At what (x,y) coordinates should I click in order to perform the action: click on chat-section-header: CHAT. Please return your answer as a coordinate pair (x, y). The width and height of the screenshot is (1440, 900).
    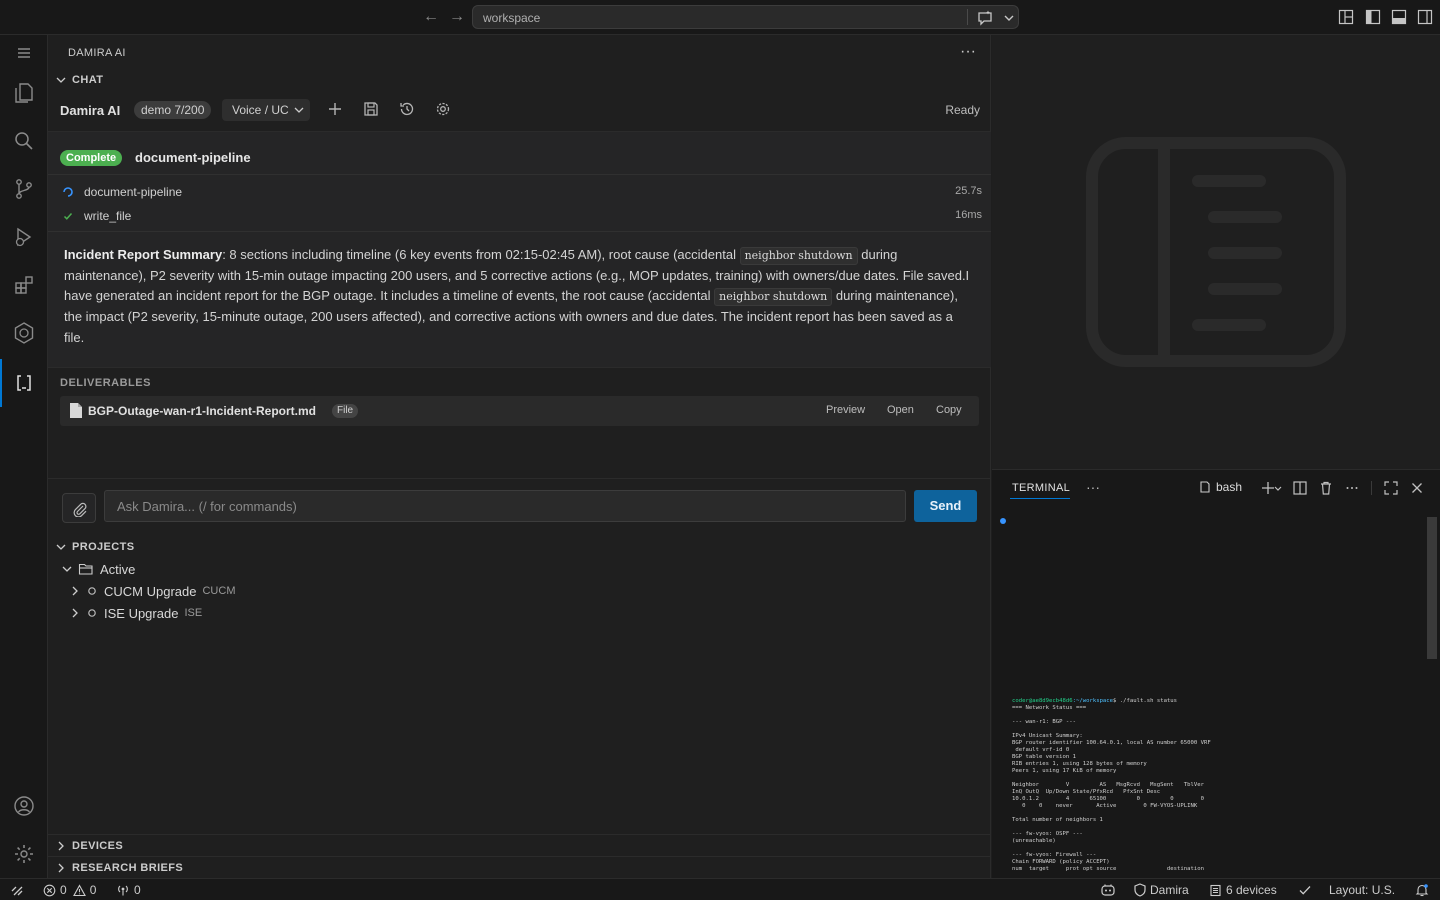
    Looking at the image, I should click on (78, 80).